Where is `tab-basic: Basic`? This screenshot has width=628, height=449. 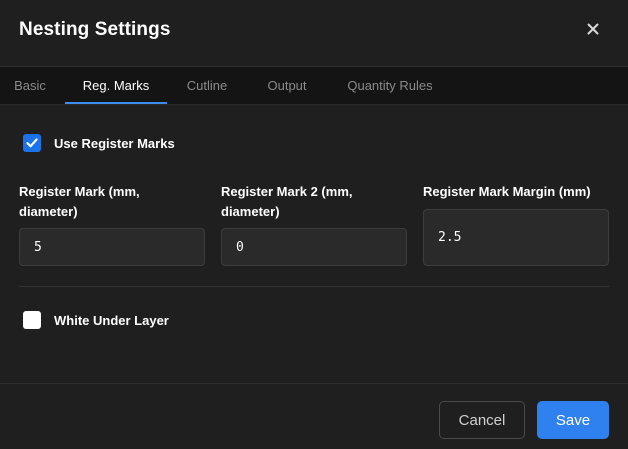 tab-basic: Basic is located at coordinates (30, 85).